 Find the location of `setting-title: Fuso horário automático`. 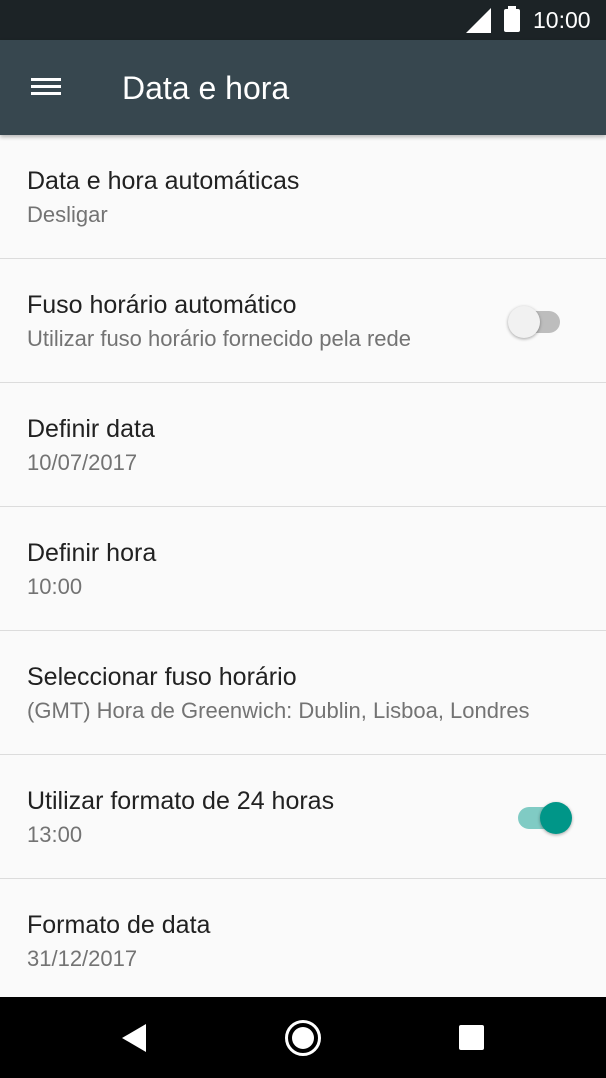

setting-title: Fuso horário automático is located at coordinates (162, 305).